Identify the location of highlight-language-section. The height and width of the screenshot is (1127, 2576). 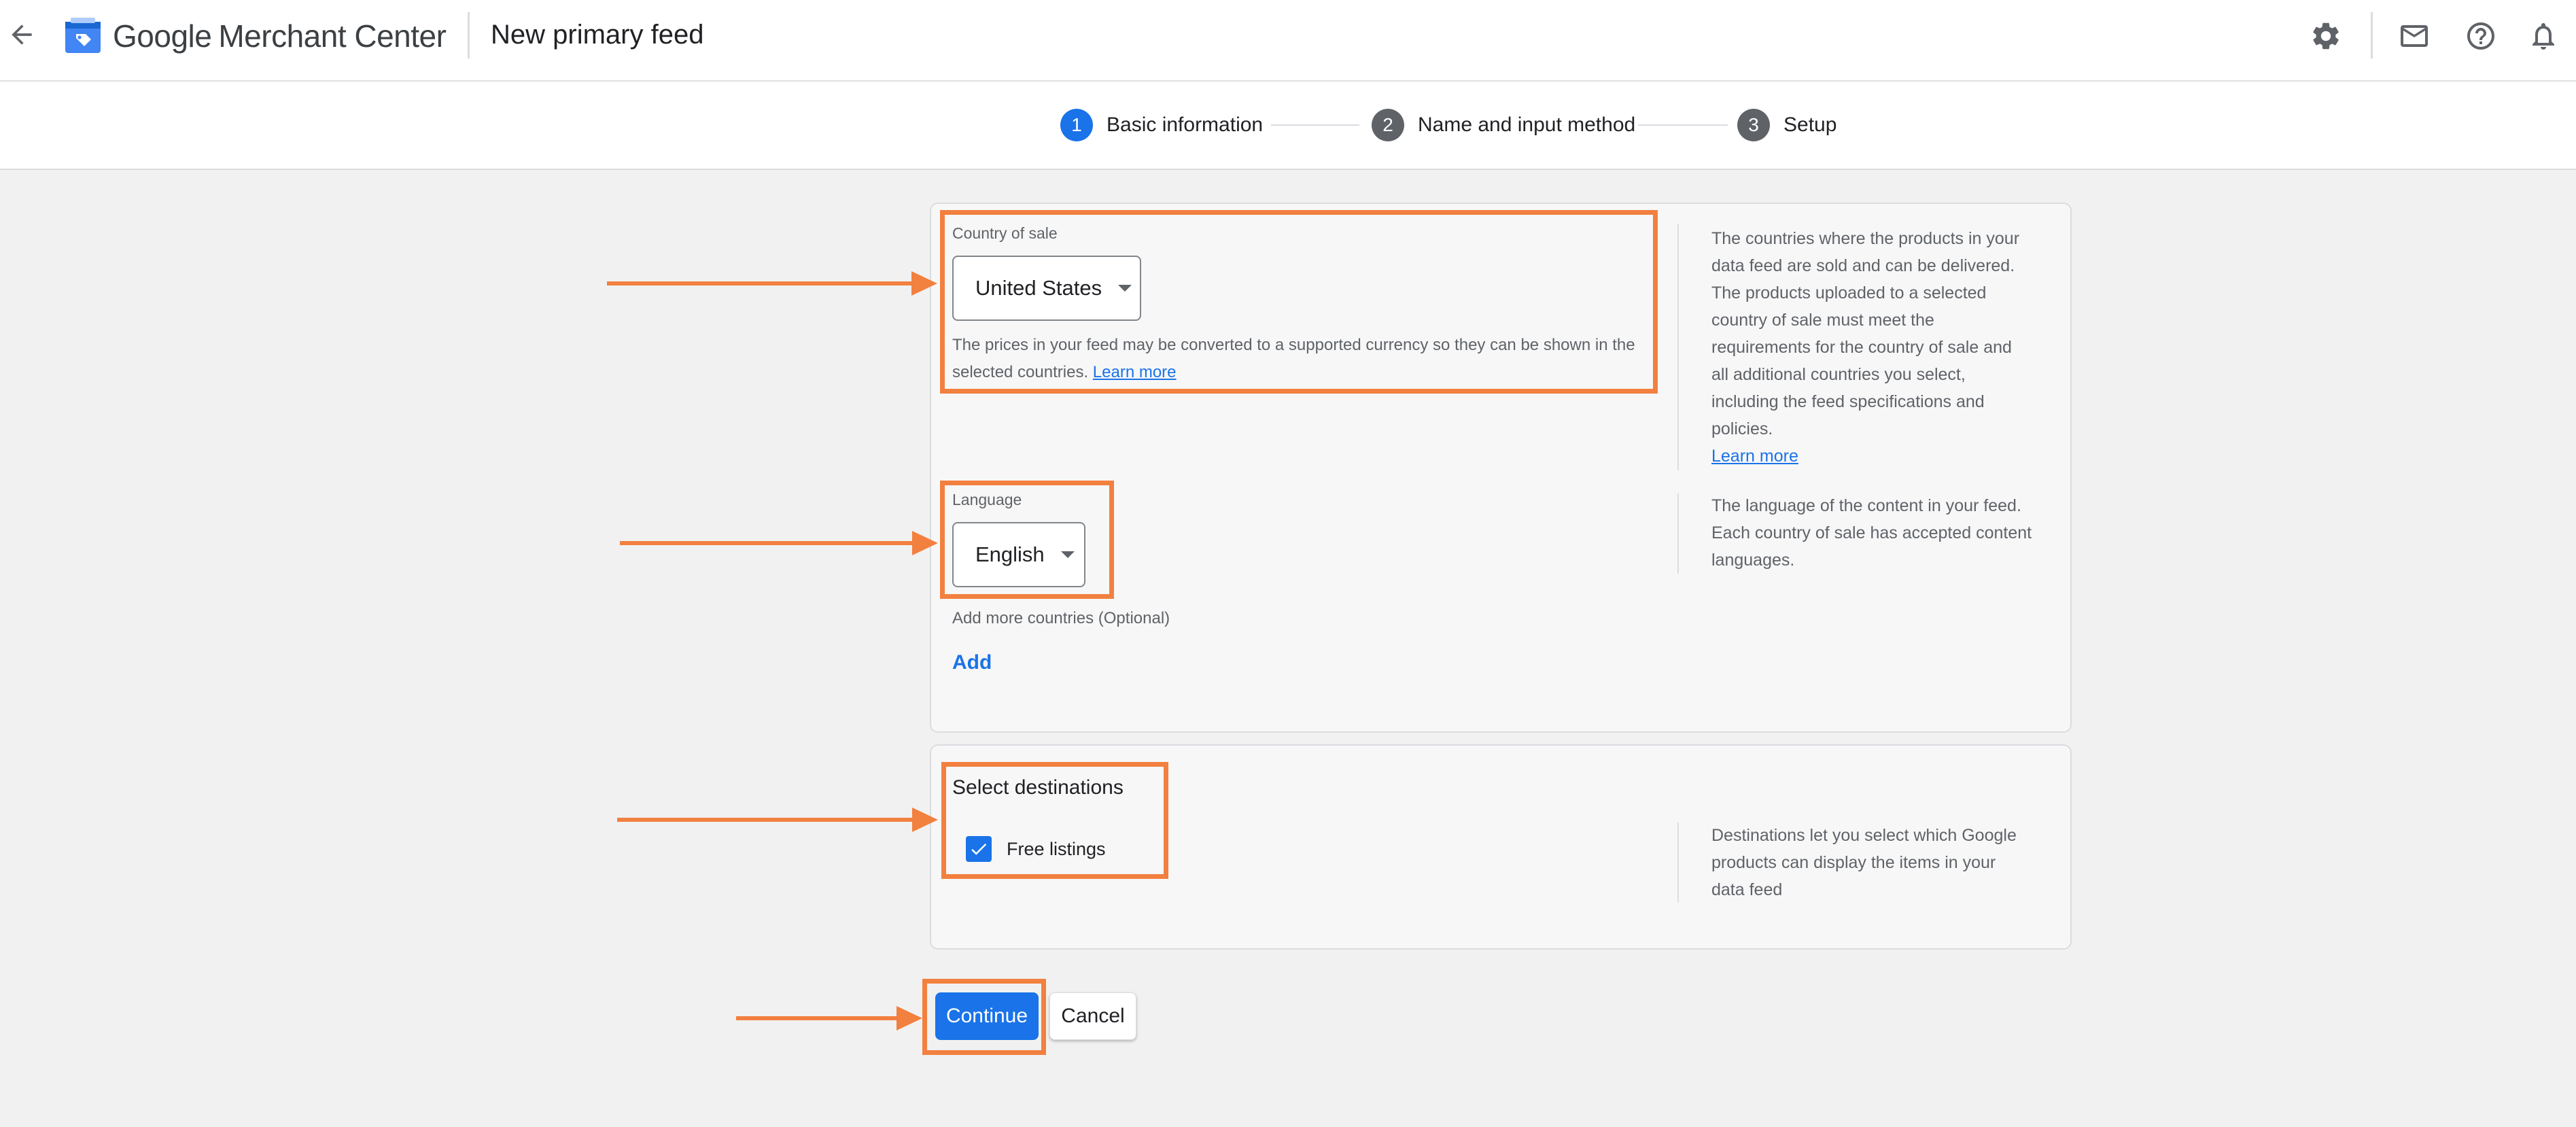
(1027, 540).